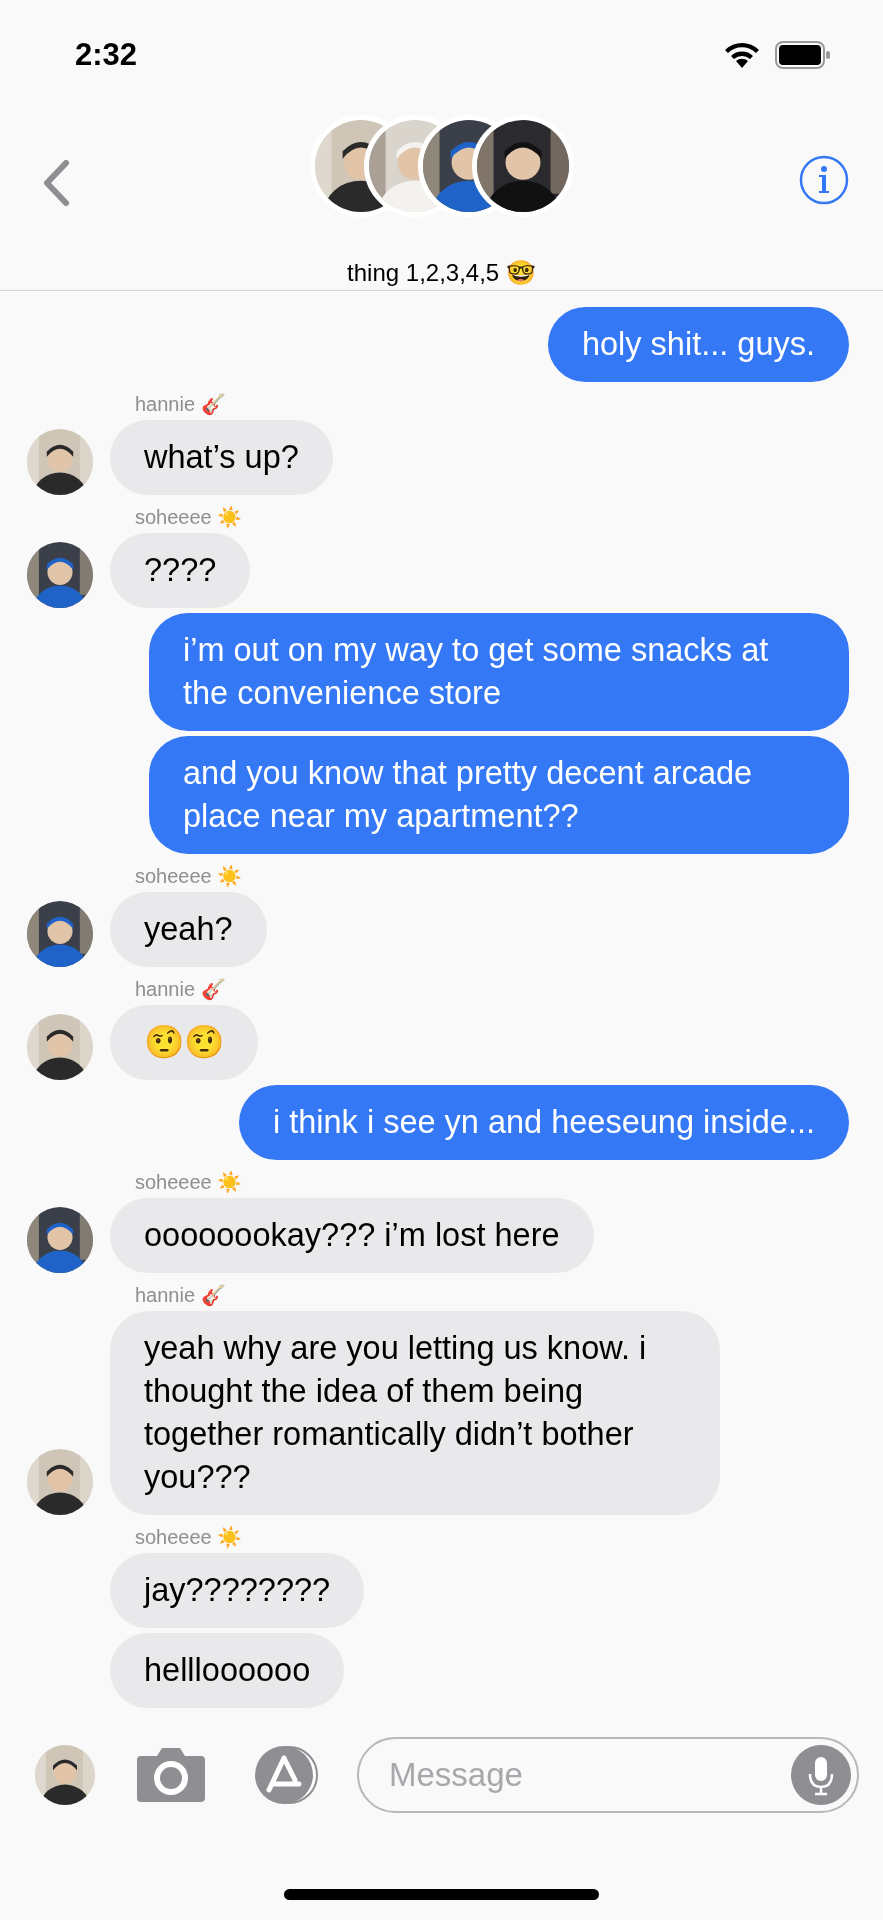 This screenshot has height=1920, width=883. Describe the element at coordinates (803, 55) in the screenshot. I see `battery-icon` at that location.